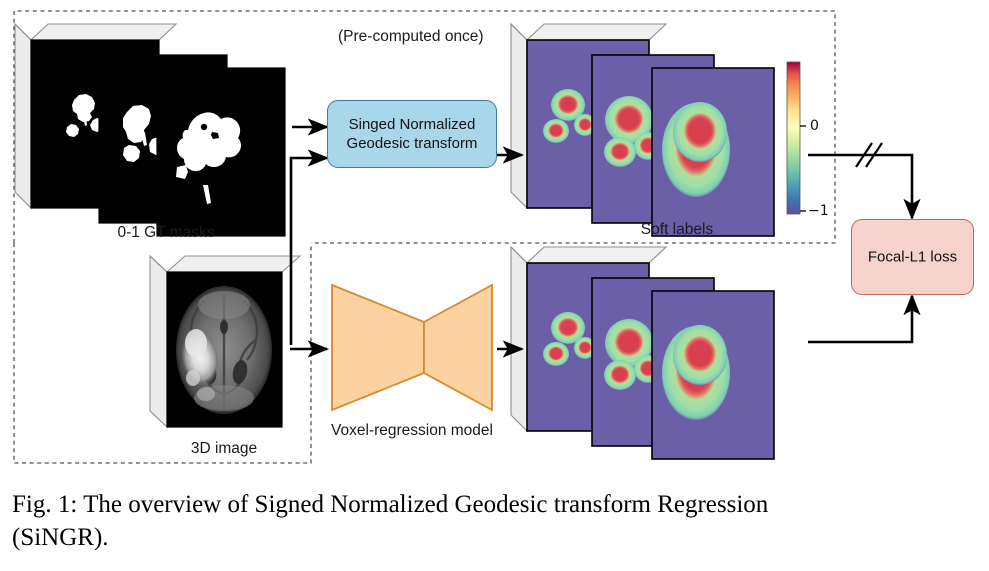 The image size is (989, 571). I want to click on voxel-regression-model-shape, so click(412, 347).